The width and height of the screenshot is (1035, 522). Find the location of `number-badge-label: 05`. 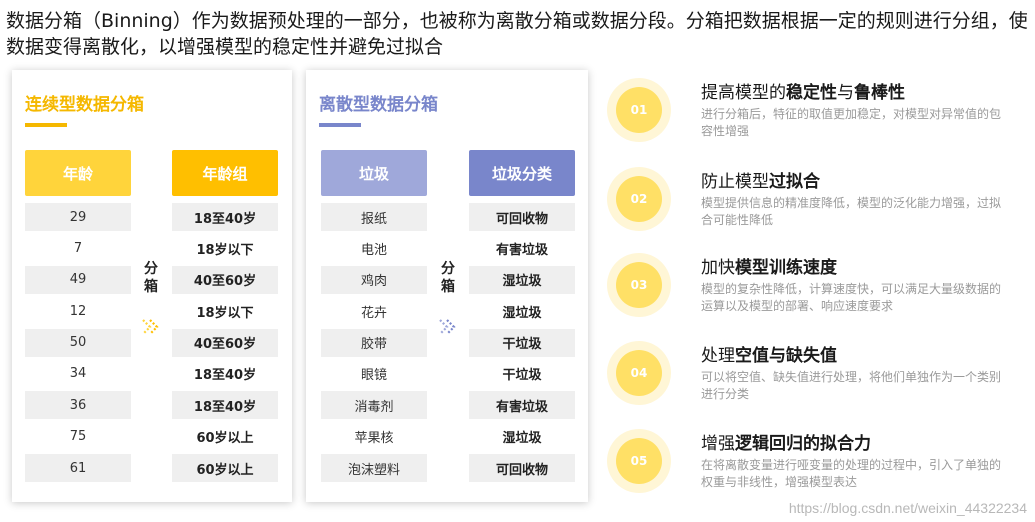

number-badge-label: 05 is located at coordinates (639, 461).